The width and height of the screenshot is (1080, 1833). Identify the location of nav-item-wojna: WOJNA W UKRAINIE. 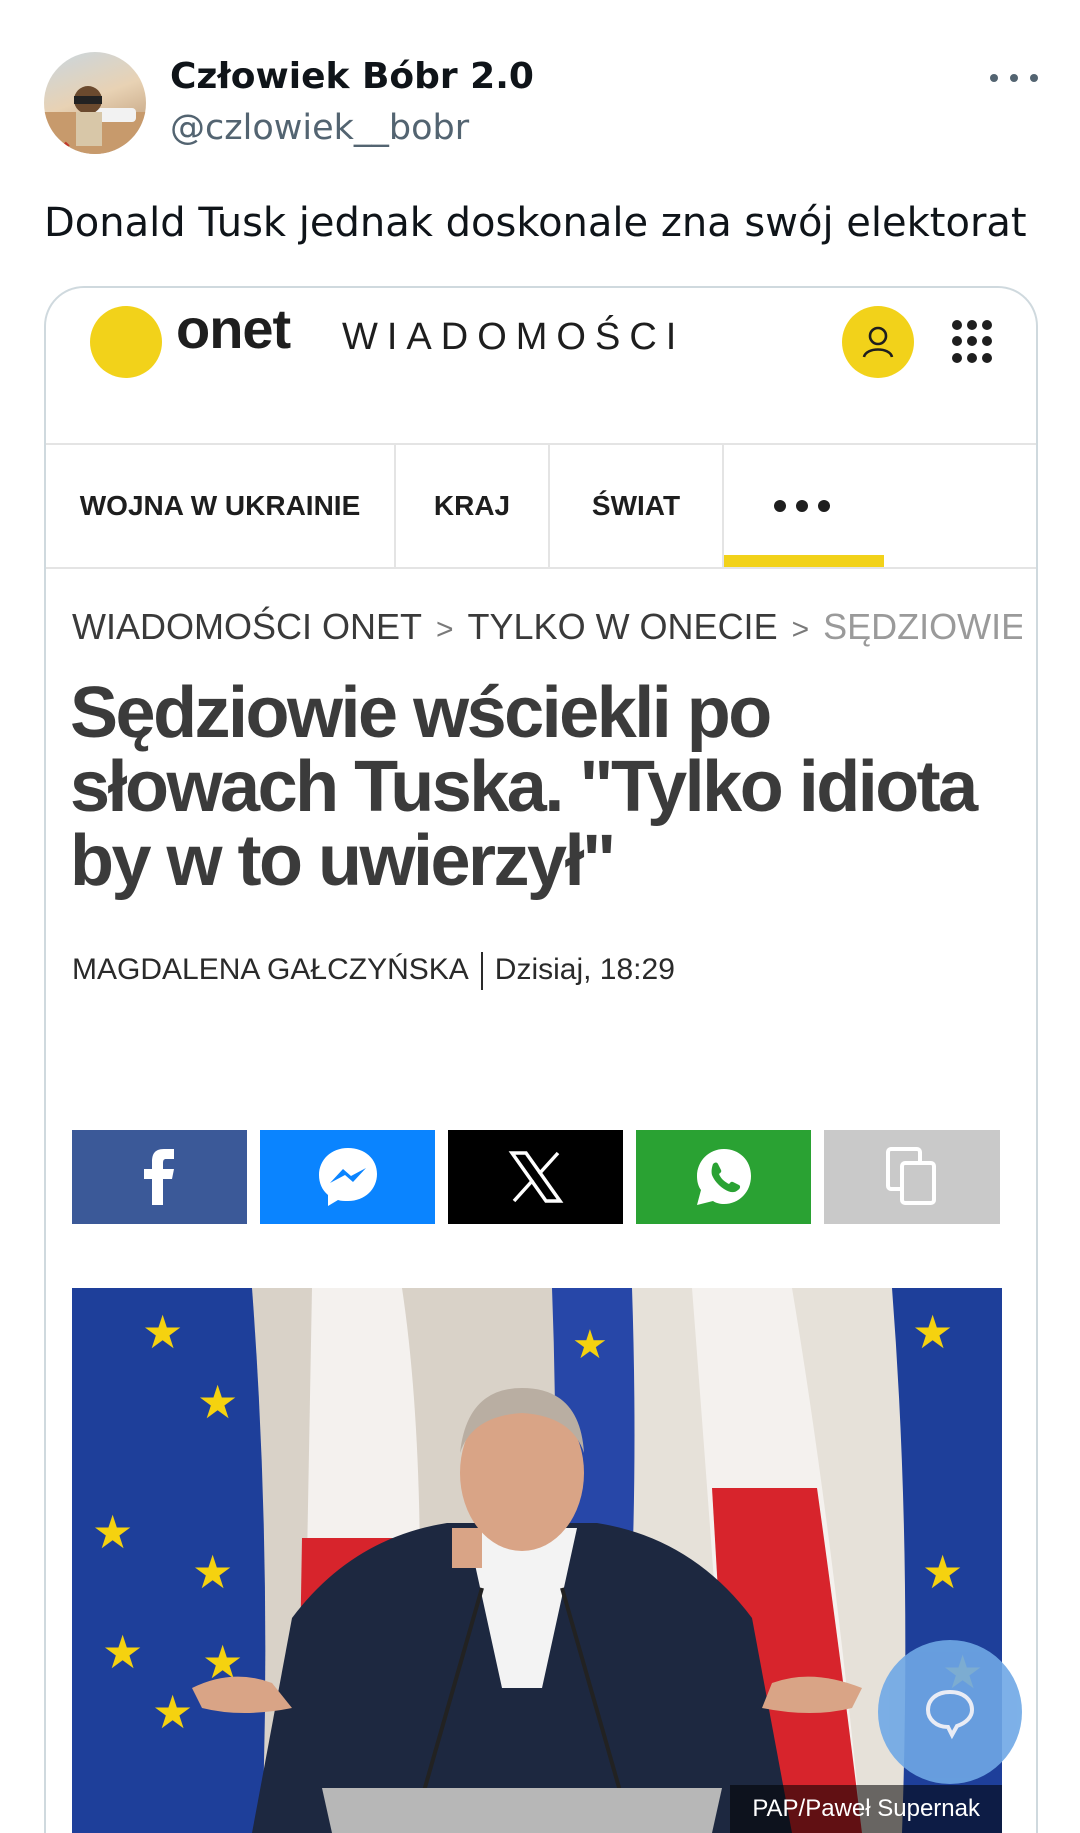
(221, 506).